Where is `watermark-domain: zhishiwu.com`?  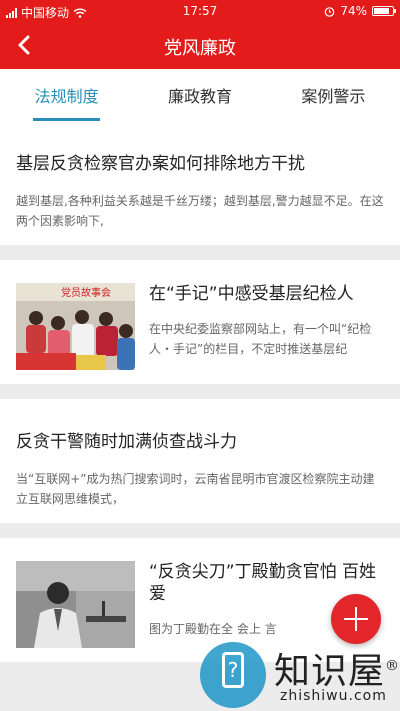
watermark-domain: zhishiwu.com is located at coordinates (333, 696).